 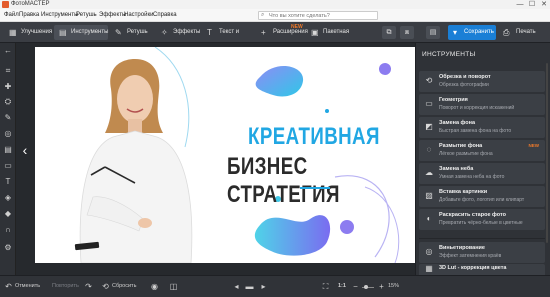 What do you see at coordinates (154, 286) in the screenshot?
I see `eye-icon: ◉` at bounding box center [154, 286].